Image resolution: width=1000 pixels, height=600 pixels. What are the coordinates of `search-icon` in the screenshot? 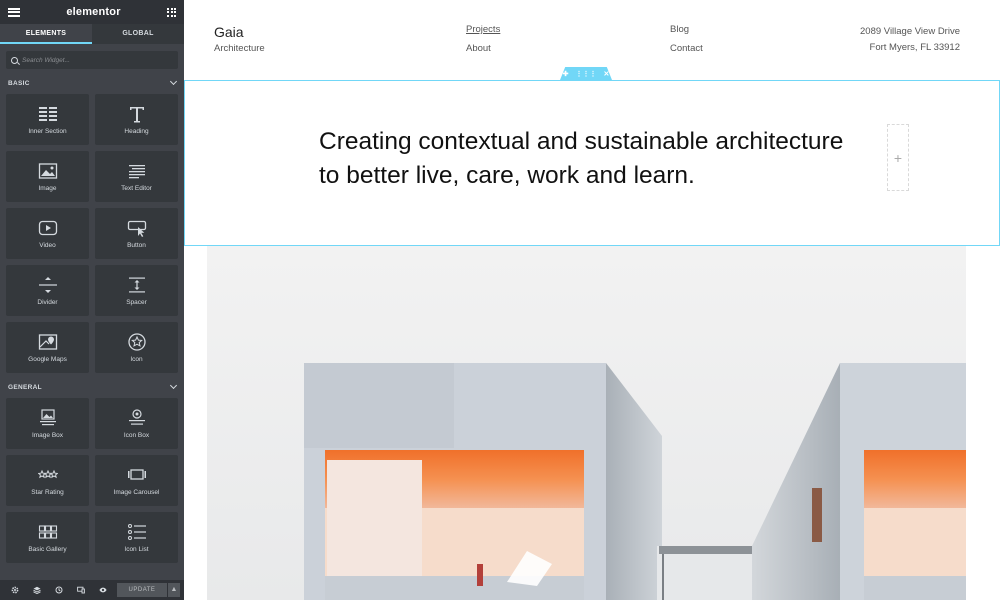 It's located at (14, 60).